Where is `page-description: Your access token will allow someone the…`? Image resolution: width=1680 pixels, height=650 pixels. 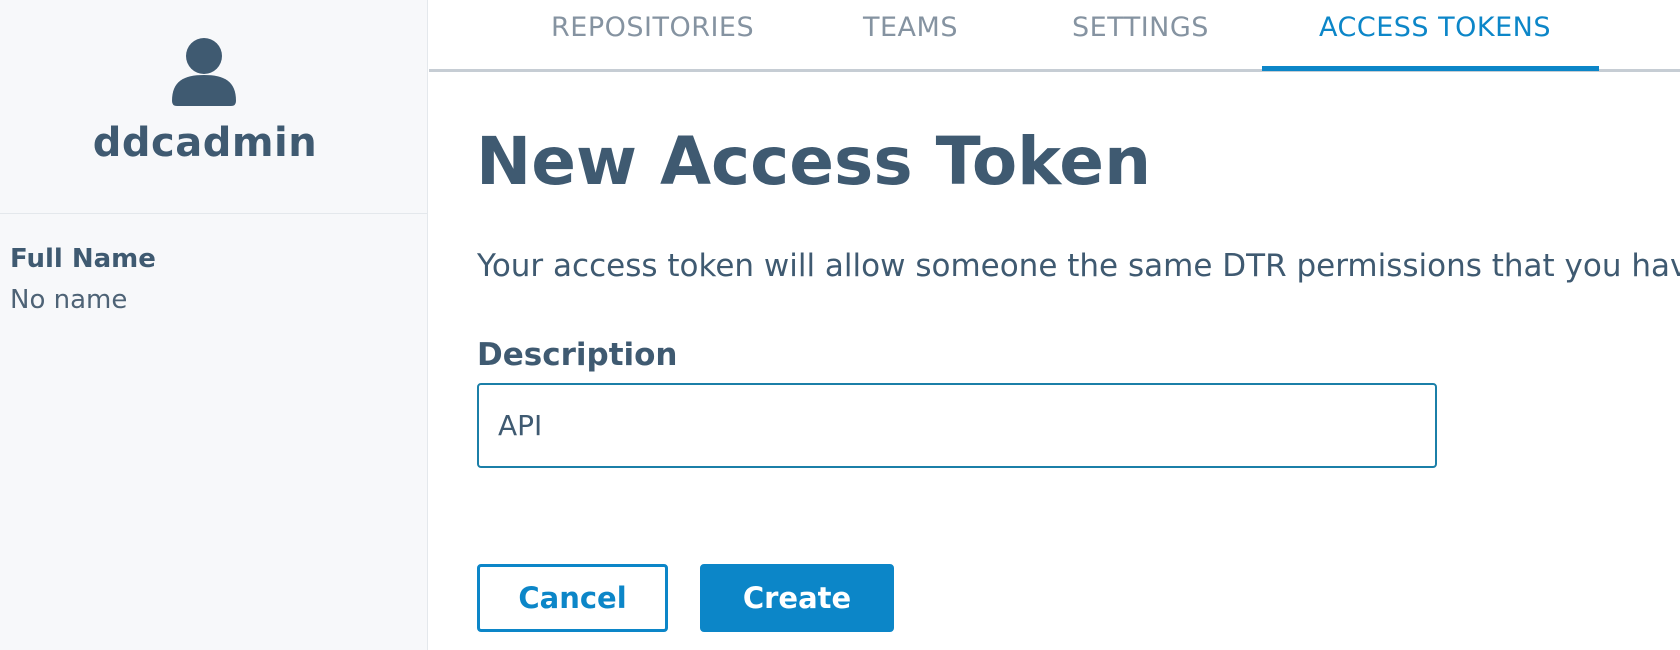
page-description: Your access token will allow someone the… is located at coordinates (1078, 266).